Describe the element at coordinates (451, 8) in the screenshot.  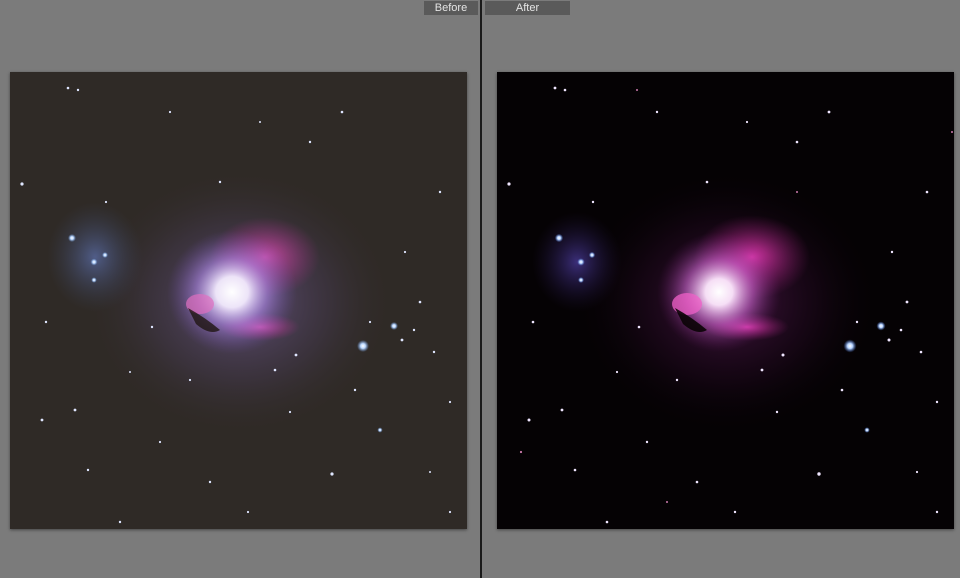
I see `before-label: Before` at that location.